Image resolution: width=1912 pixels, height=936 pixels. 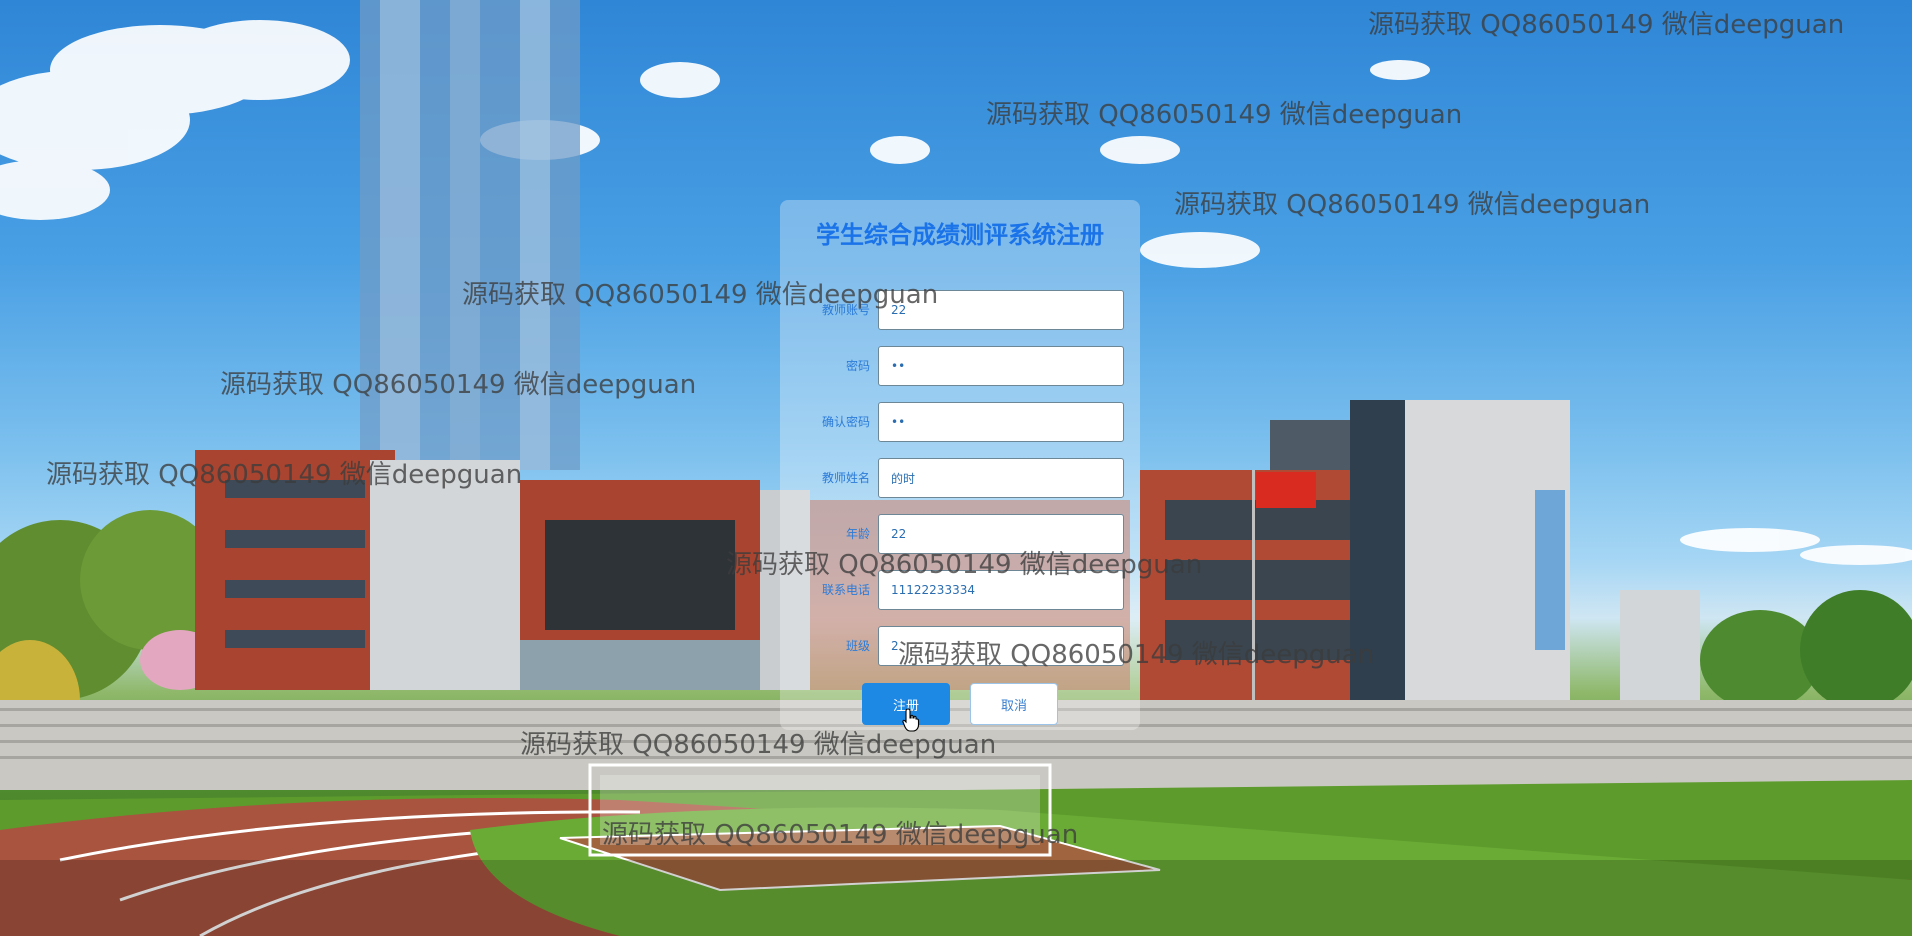 I want to click on confirm-password-input, so click(x=1001, y=422).